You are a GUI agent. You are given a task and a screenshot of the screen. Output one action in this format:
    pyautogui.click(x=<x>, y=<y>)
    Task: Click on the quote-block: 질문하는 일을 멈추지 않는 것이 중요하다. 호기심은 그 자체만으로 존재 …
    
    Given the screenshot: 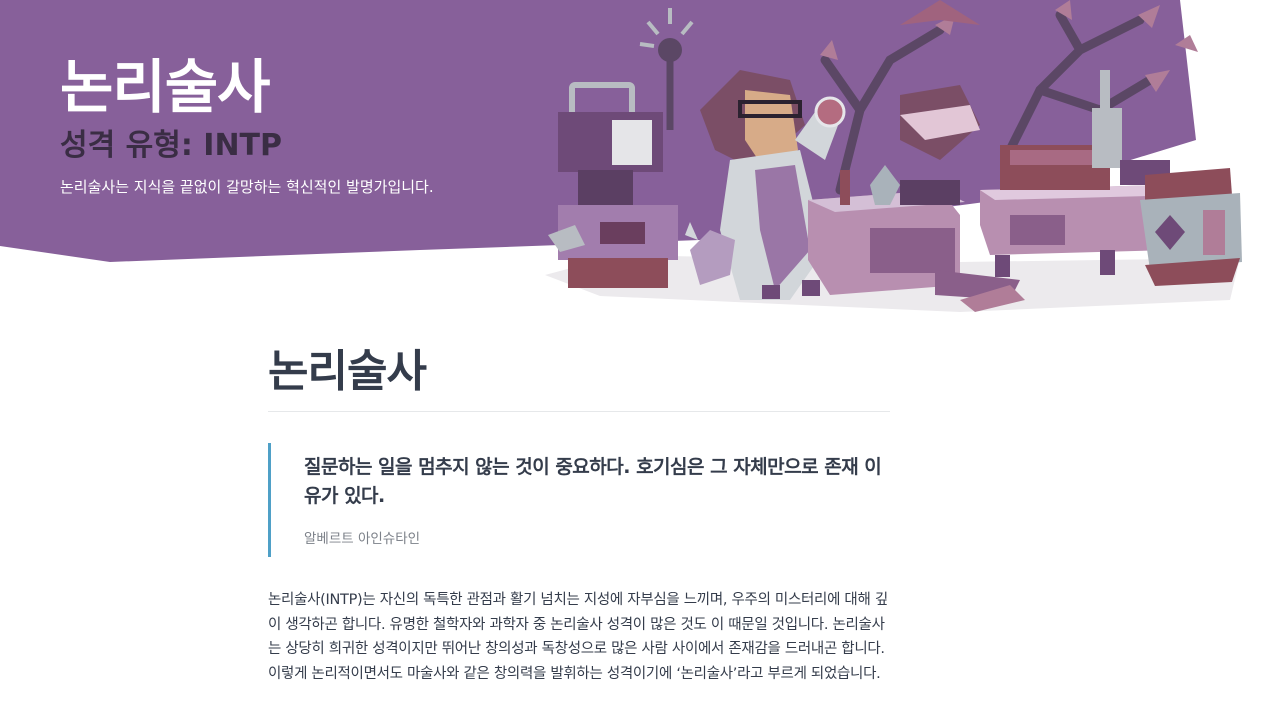 What is the action you would take?
    pyautogui.click(x=579, y=500)
    